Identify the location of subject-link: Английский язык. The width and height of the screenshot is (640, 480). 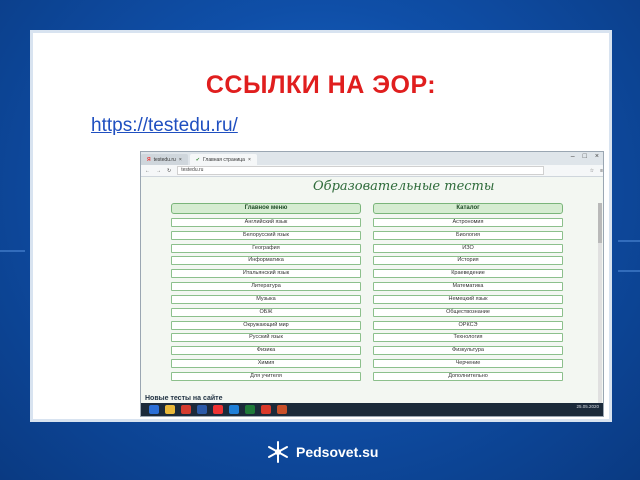
(266, 222).